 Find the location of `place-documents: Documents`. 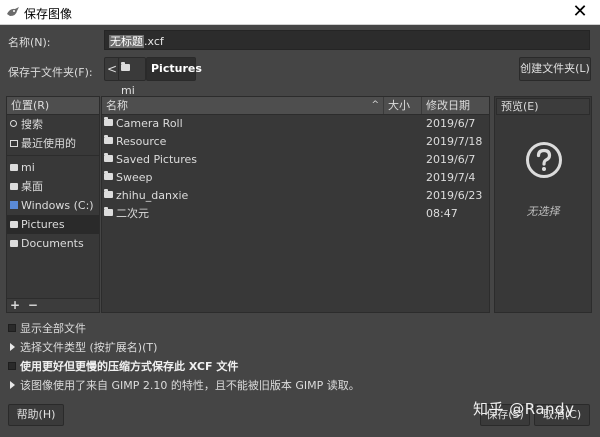

place-documents: Documents is located at coordinates (53, 243).